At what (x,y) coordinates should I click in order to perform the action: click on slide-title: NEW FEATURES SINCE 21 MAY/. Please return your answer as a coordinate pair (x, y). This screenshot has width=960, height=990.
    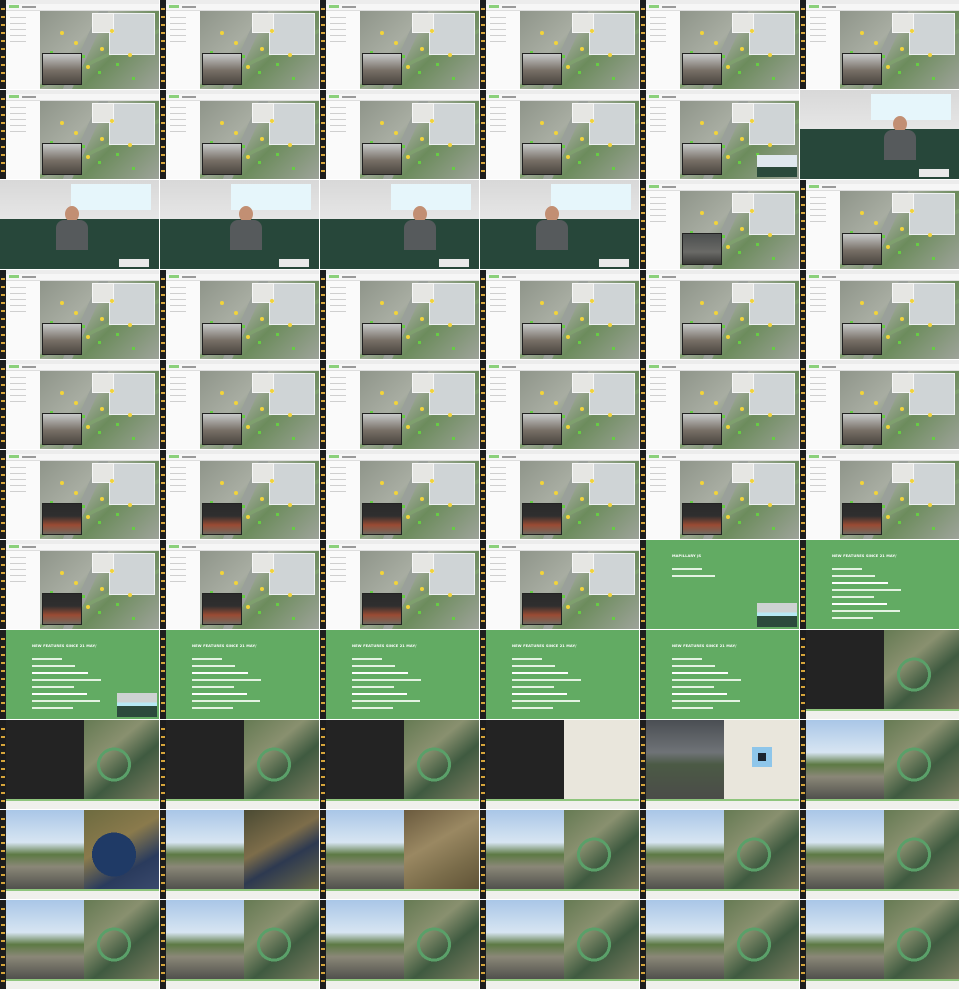
    Looking at the image, I should click on (864, 556).